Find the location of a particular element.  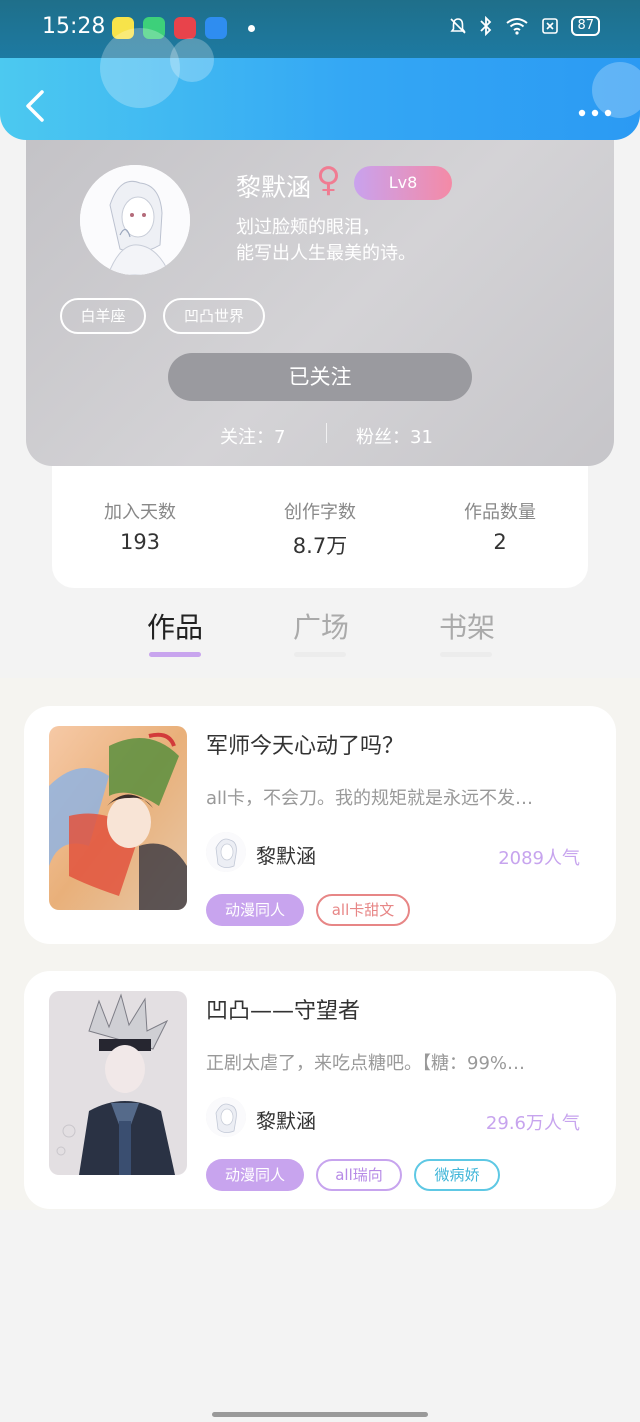

tab-bookshelf: 书架 is located at coordinates (467, 626).